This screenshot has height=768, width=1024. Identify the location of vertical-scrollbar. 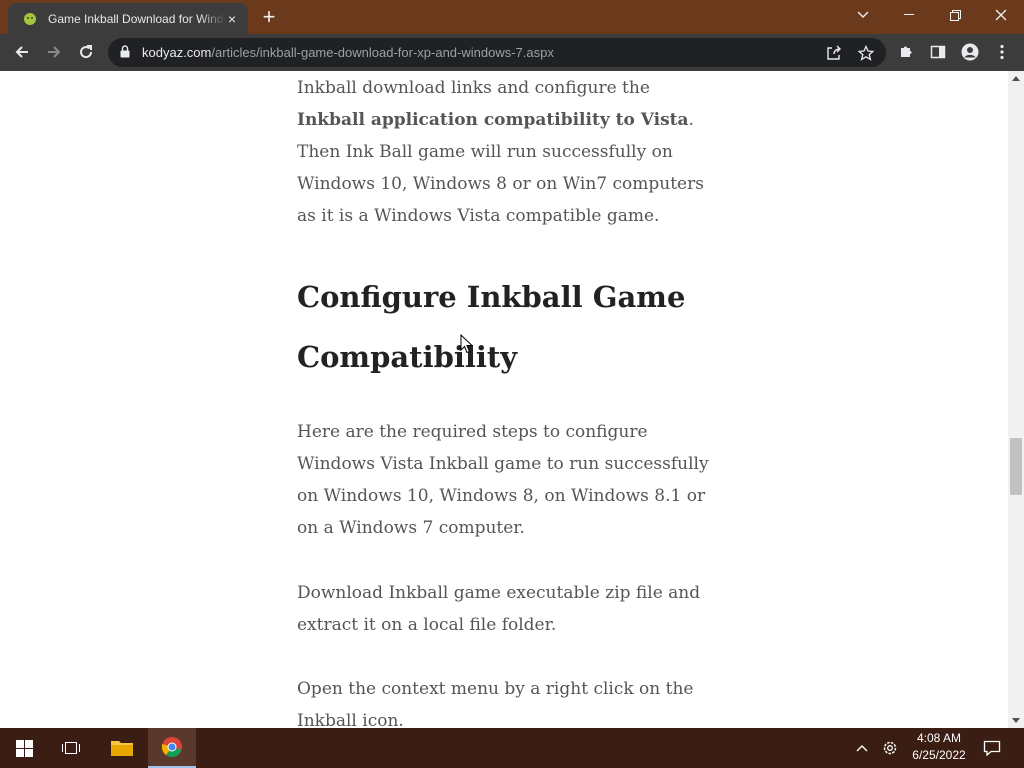
(1016, 399).